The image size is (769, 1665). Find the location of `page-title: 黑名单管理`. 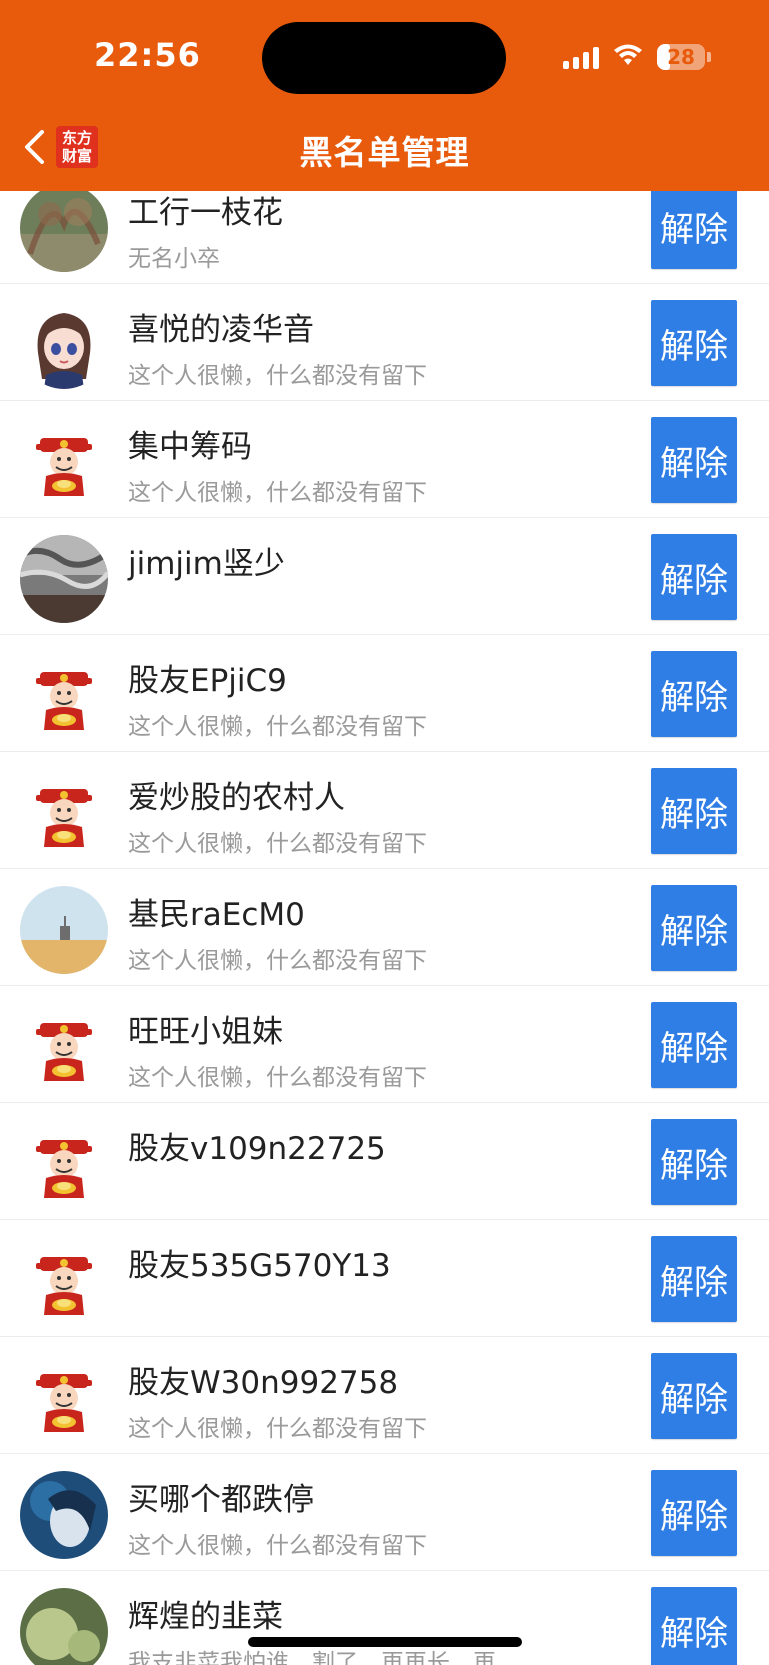

page-title: 黑名单管理 is located at coordinates (384, 152).